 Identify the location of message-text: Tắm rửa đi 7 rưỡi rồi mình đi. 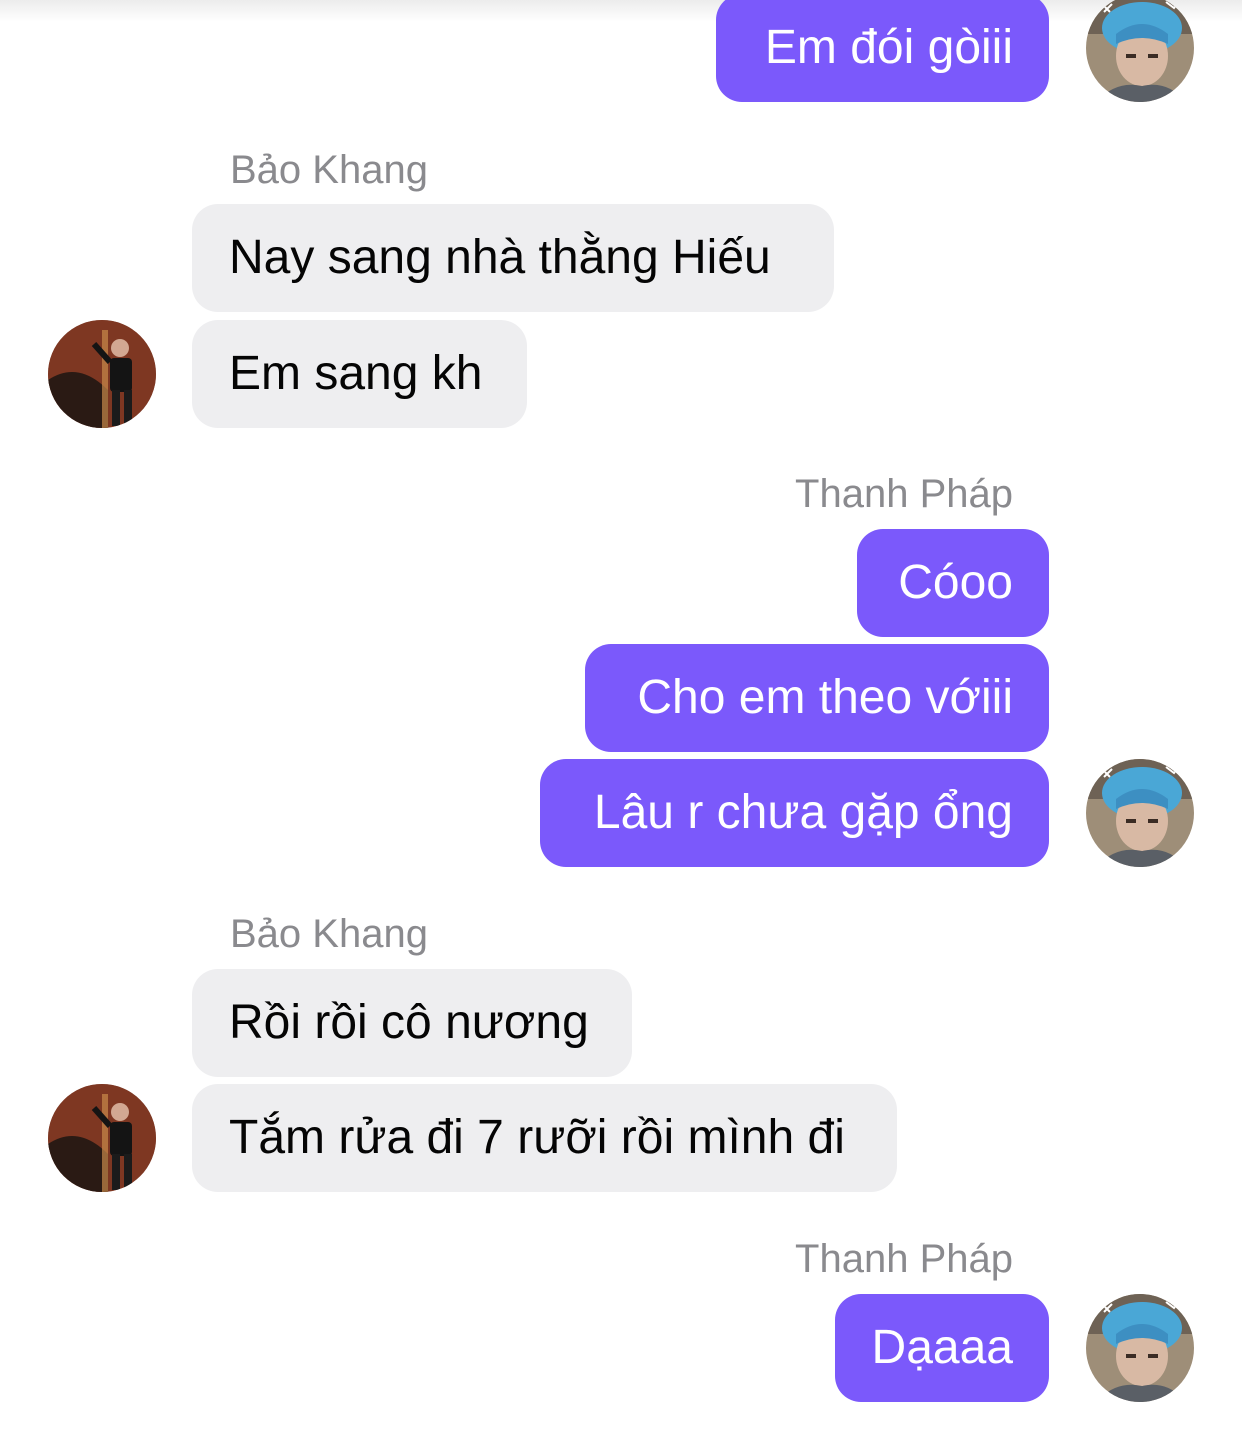
(537, 1137).